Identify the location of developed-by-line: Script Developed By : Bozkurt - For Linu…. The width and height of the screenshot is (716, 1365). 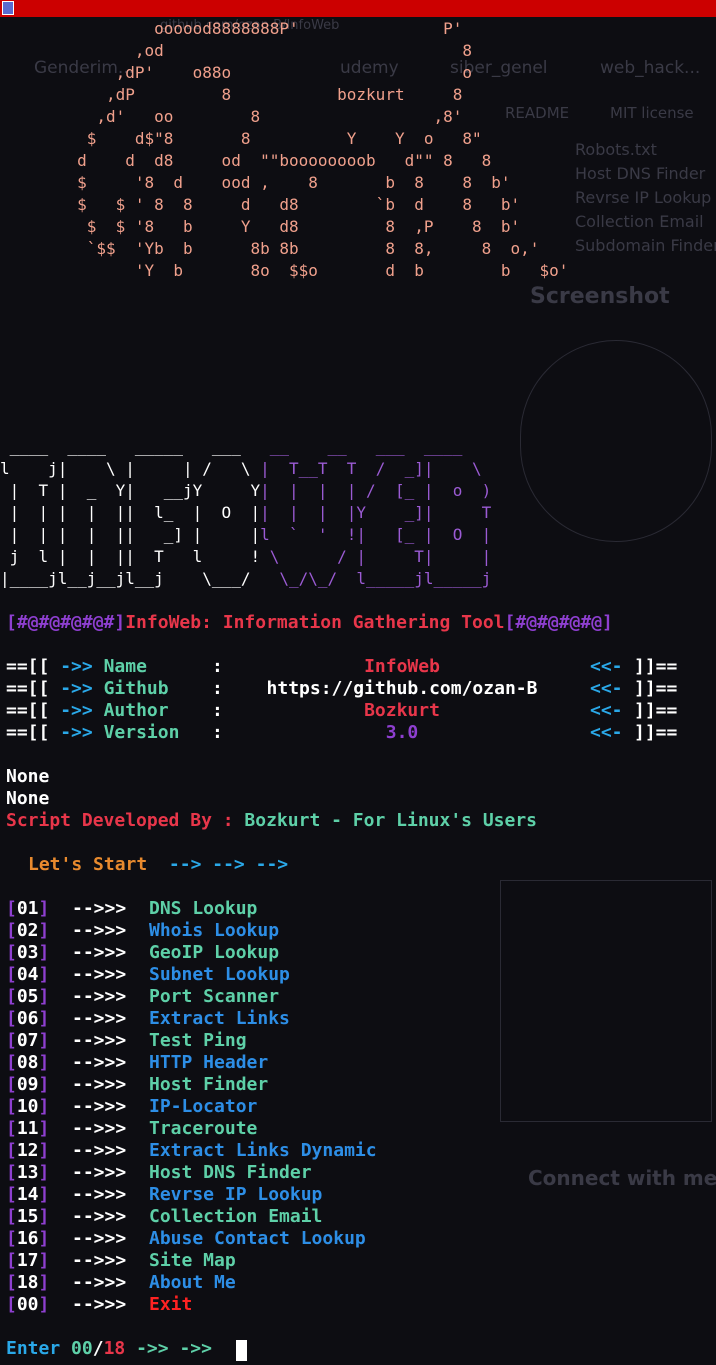
(271, 821).